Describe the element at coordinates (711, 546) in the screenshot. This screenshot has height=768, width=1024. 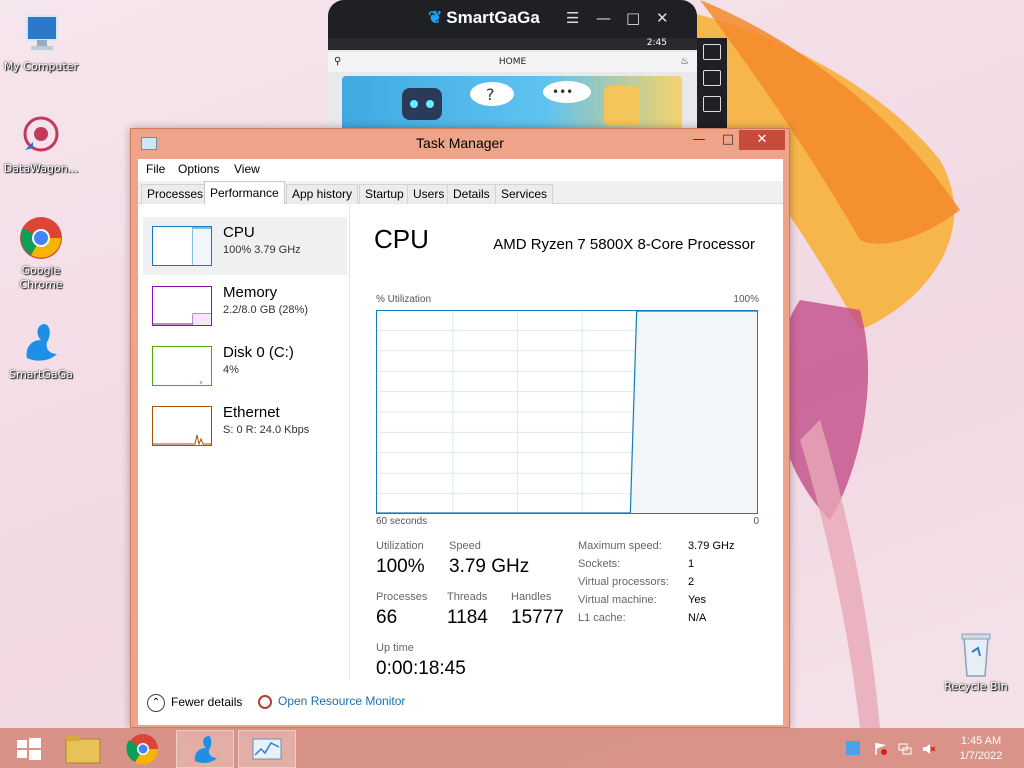
I see `max-speed-value: 3.79 GHz` at that location.